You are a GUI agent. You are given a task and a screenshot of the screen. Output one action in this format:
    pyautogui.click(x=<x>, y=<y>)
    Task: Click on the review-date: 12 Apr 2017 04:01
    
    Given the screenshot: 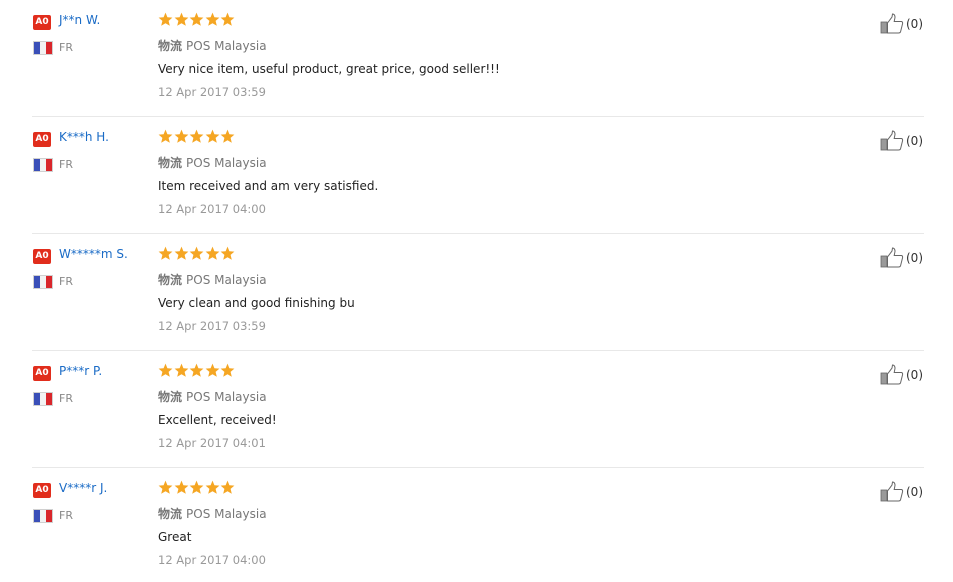 What is the action you would take?
    pyautogui.click(x=212, y=443)
    